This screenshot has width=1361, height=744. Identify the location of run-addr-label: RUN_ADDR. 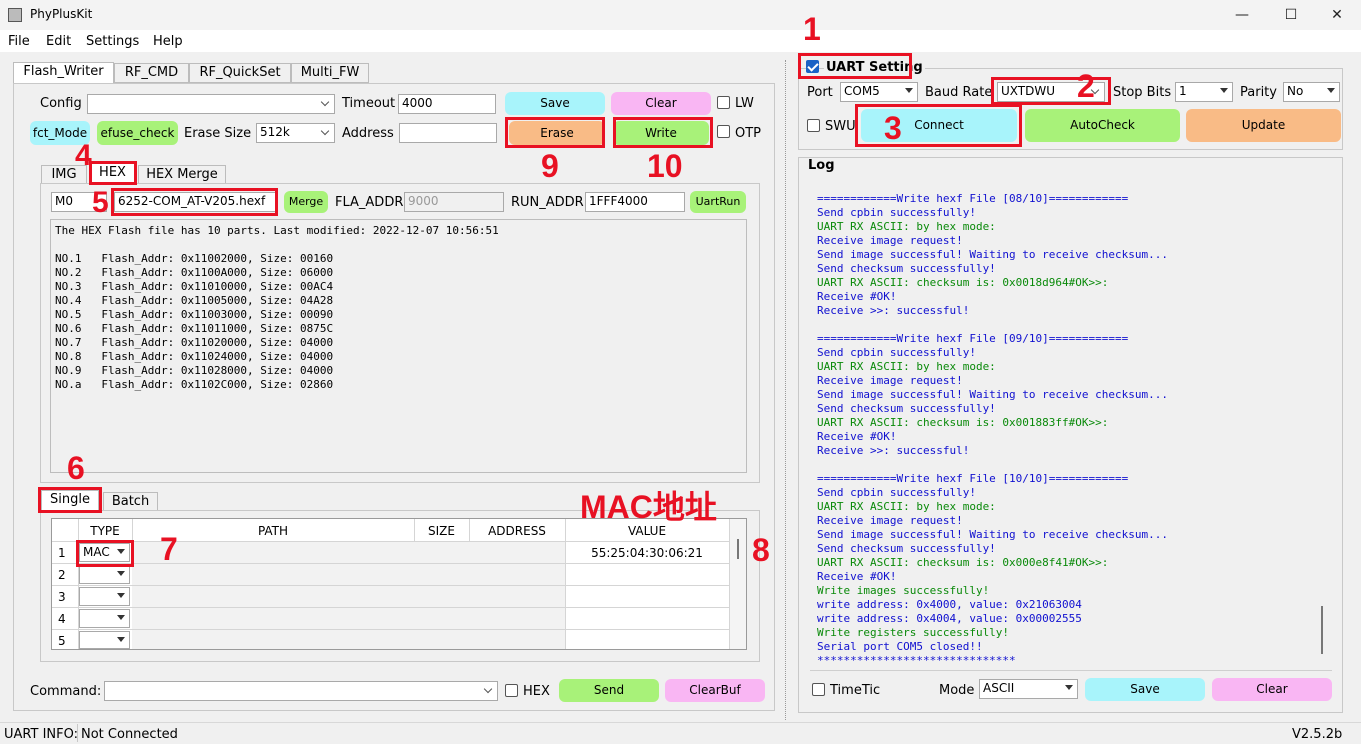
(547, 202).